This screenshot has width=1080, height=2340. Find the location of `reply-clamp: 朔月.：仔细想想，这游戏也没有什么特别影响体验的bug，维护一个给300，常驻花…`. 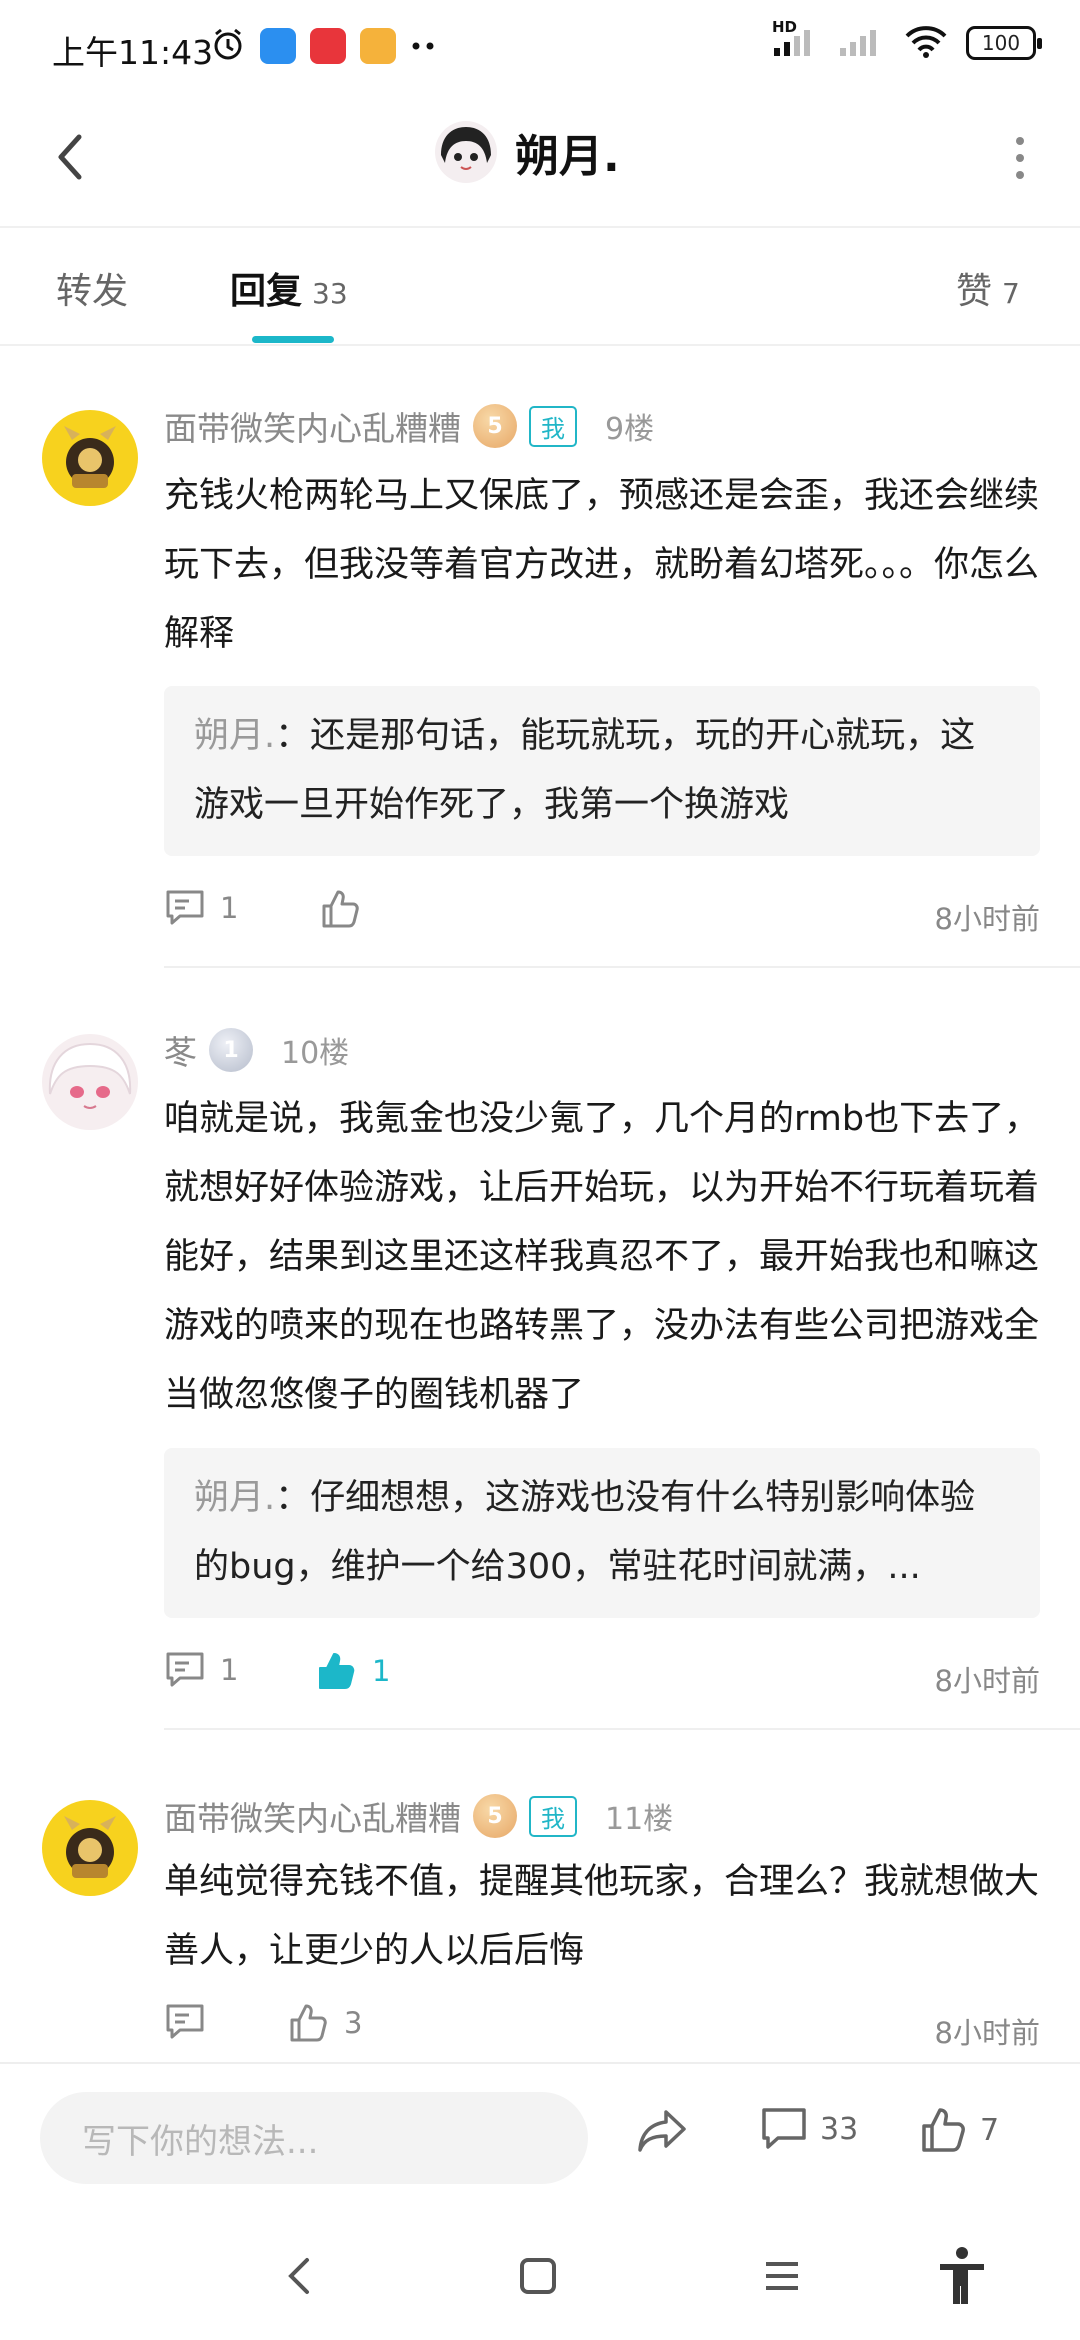

reply-clamp: 朔月.：仔细想想，这游戏也没有什么特别影响体验的bug，维护一个给300，常驻花… is located at coordinates (602, 1533).